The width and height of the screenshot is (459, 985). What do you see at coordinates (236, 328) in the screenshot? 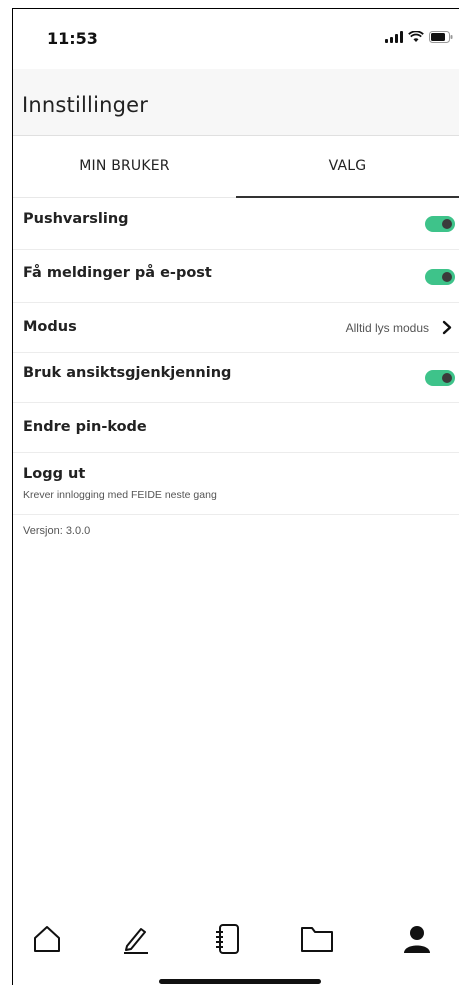
I see `setting-mode: Modus Alltid lys modus` at bounding box center [236, 328].